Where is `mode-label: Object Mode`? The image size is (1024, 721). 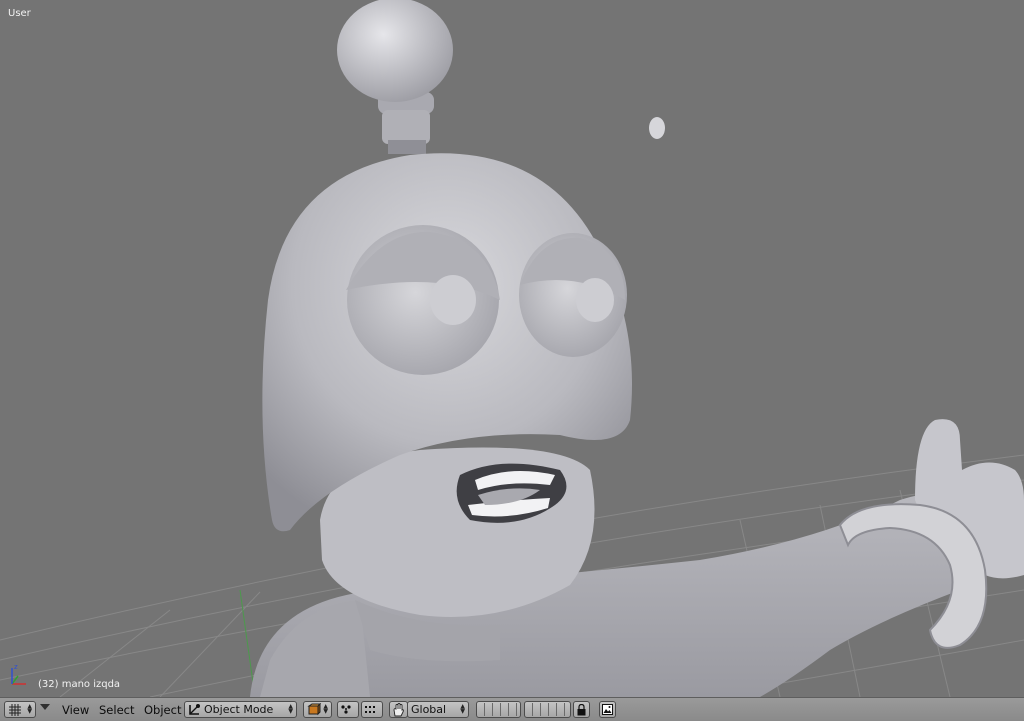 mode-label: Object Mode is located at coordinates (239, 709).